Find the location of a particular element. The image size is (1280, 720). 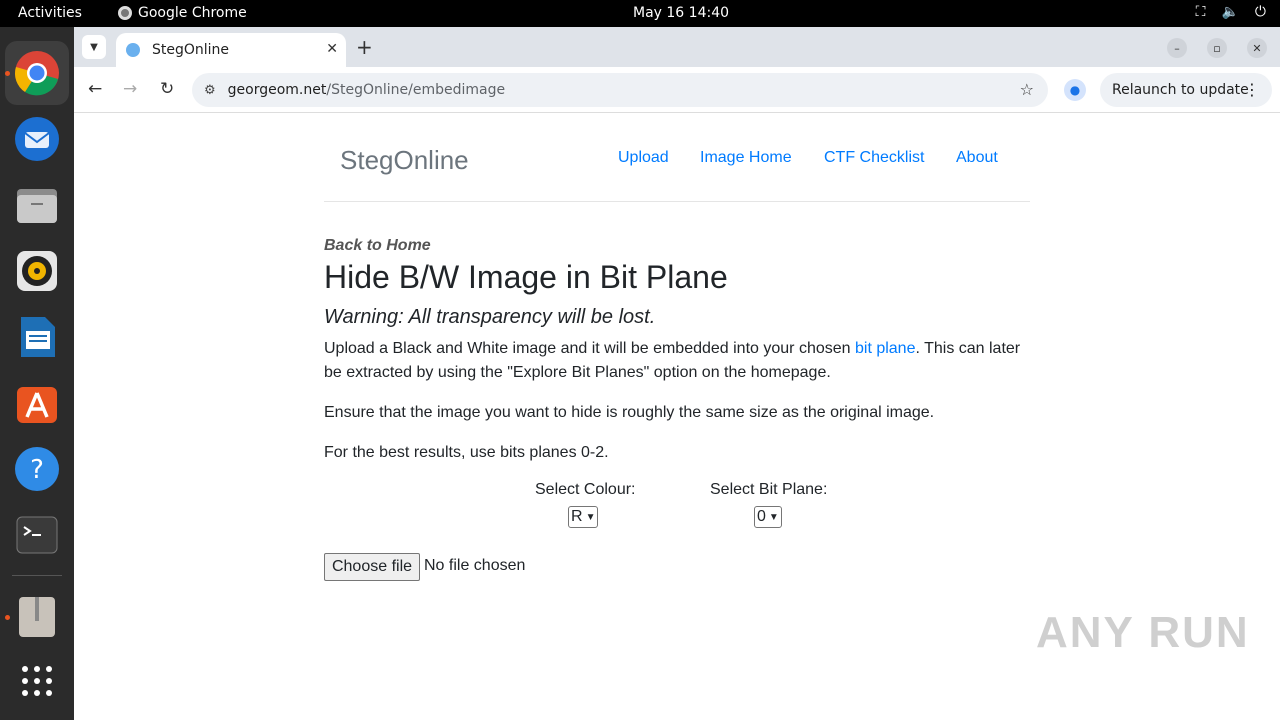

network-icon: ⛶ is located at coordinates (1200, 12).